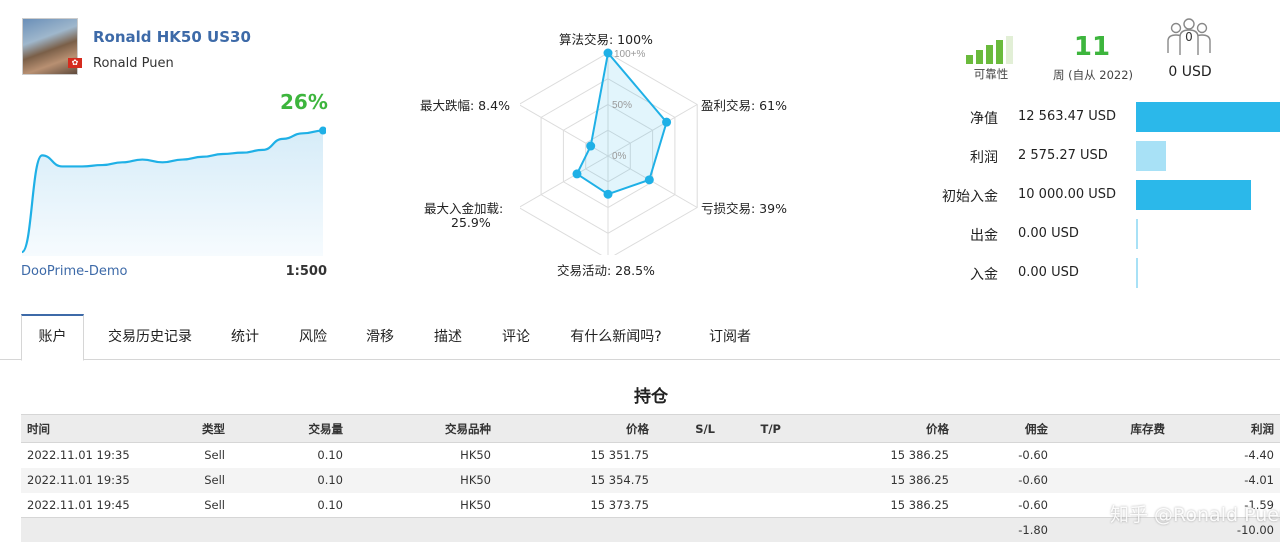  What do you see at coordinates (1137, 234) in the screenshot?
I see `withdrawal-bar` at bounding box center [1137, 234].